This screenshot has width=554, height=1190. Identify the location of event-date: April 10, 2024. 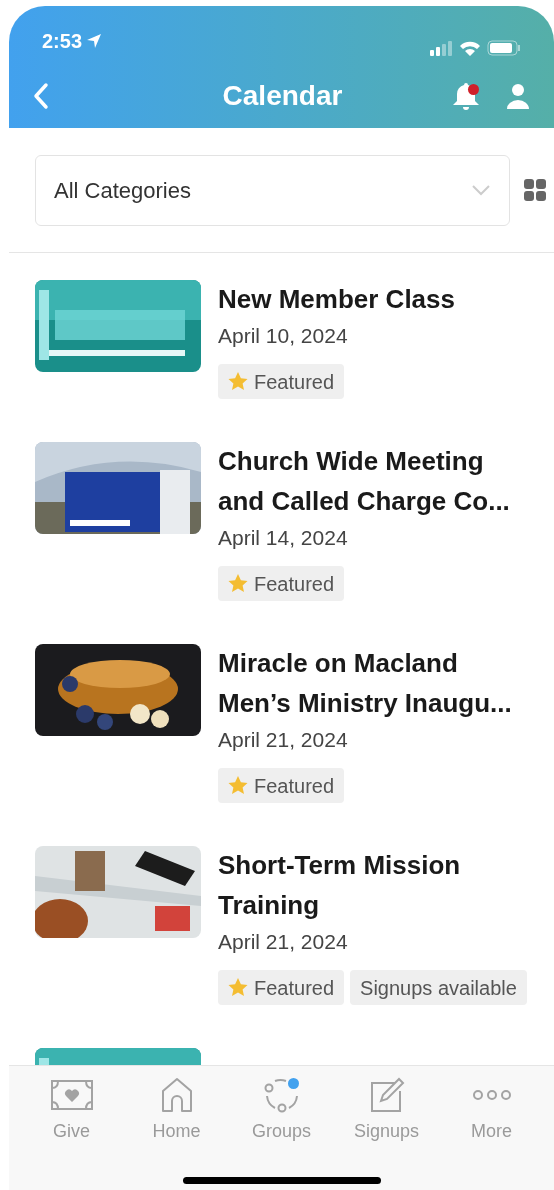
(283, 336).